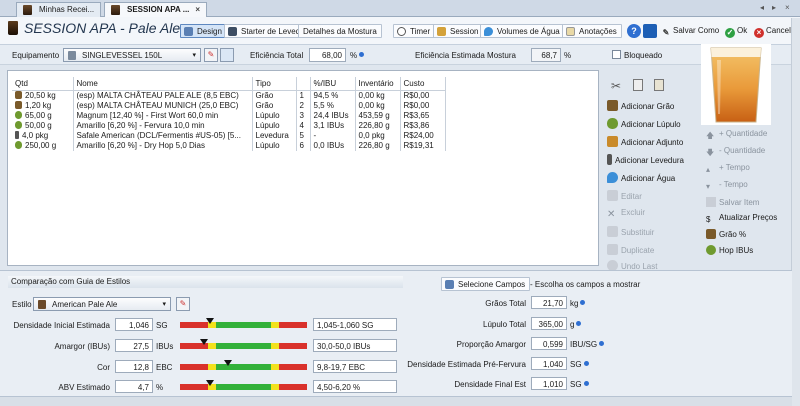 The width and height of the screenshot is (800, 406). Describe the element at coordinates (102, 304) in the screenshot. I see `style-select: American Pale Ale ▾` at that location.